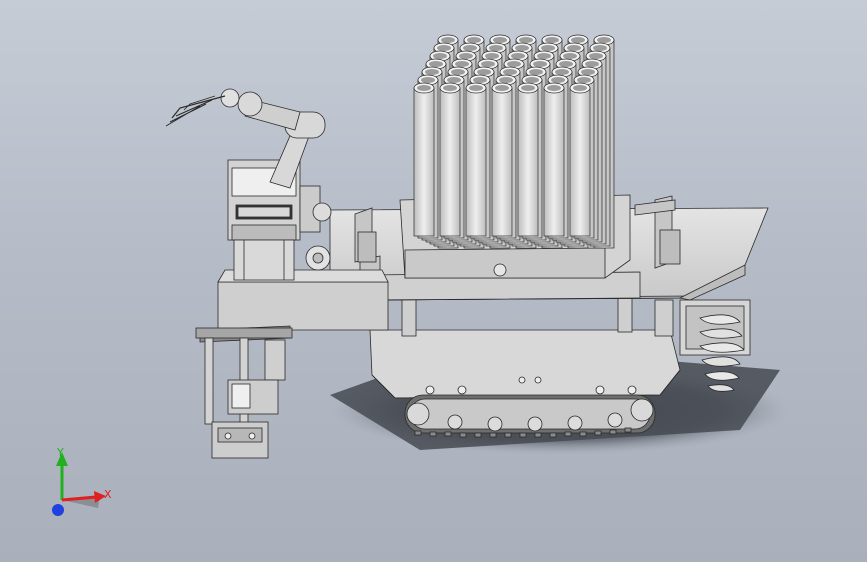 This screenshot has height=562, width=867. I want to click on coordinate-triad, so click(79, 484).